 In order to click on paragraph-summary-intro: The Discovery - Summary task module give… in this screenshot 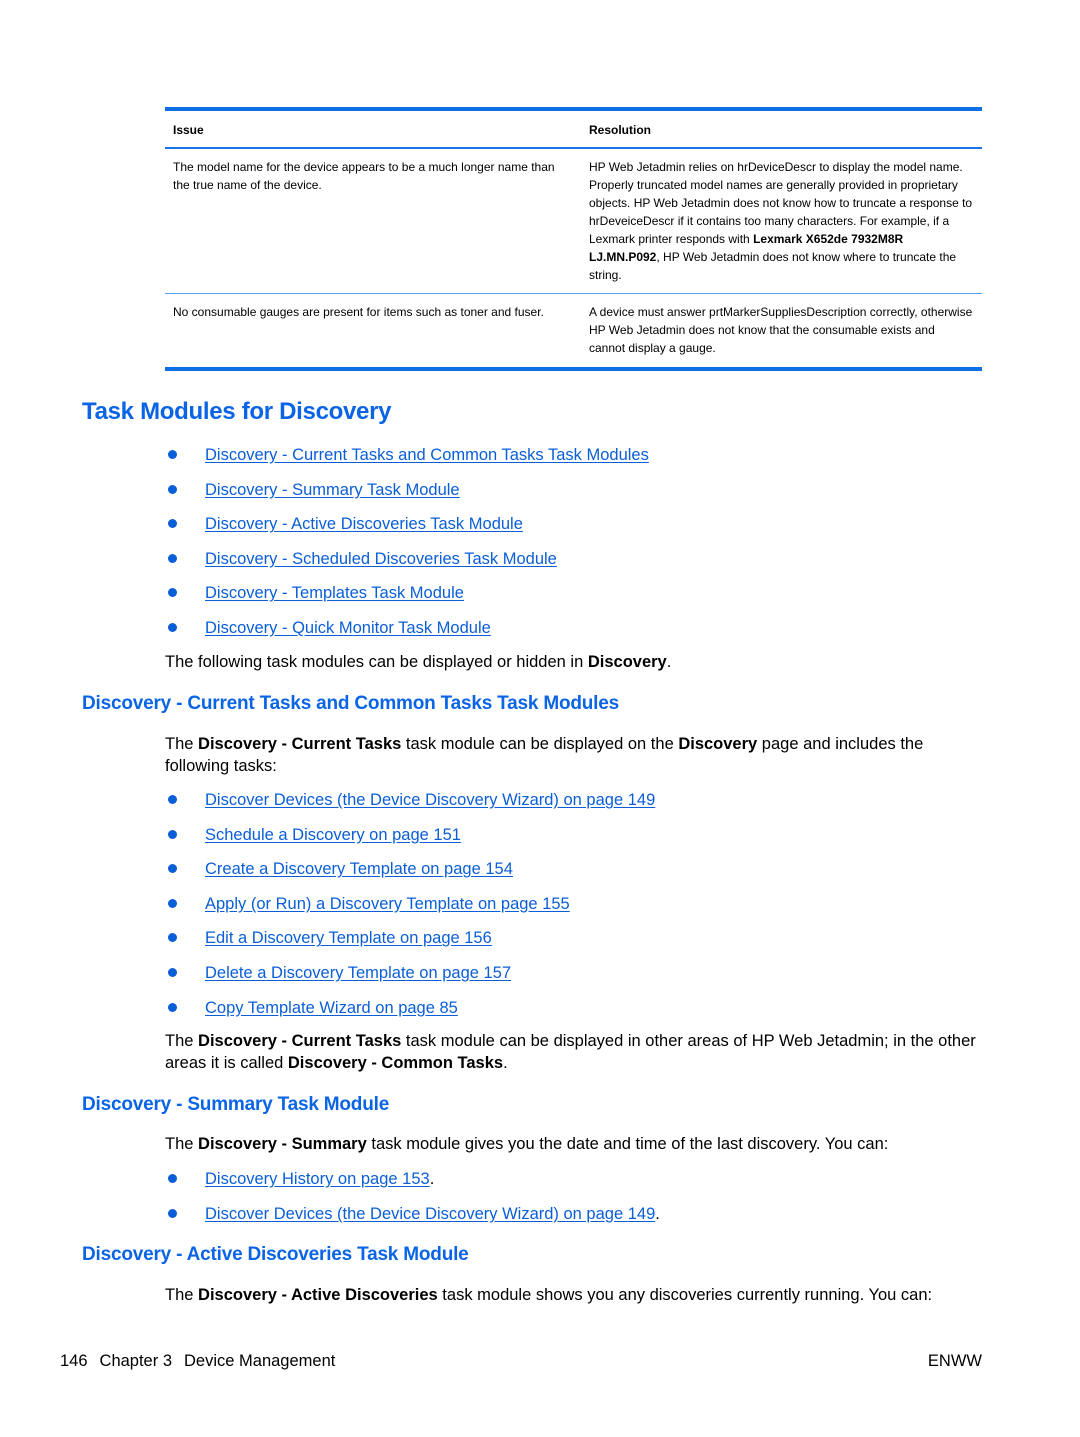, I will do `click(575, 1144)`.